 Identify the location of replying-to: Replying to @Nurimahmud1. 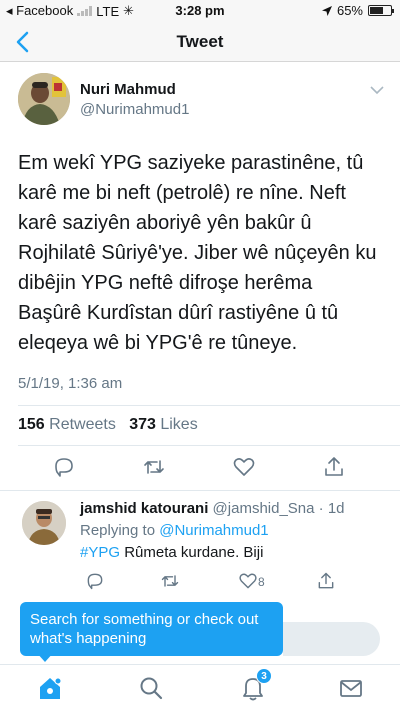
(174, 530).